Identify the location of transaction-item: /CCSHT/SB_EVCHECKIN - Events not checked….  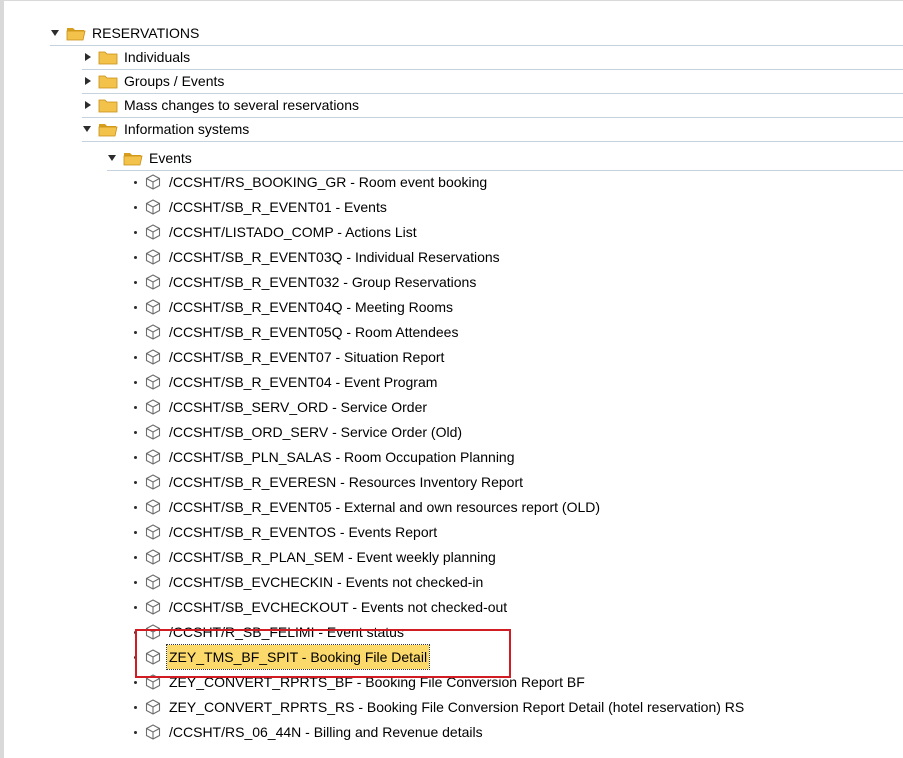
(309, 582).